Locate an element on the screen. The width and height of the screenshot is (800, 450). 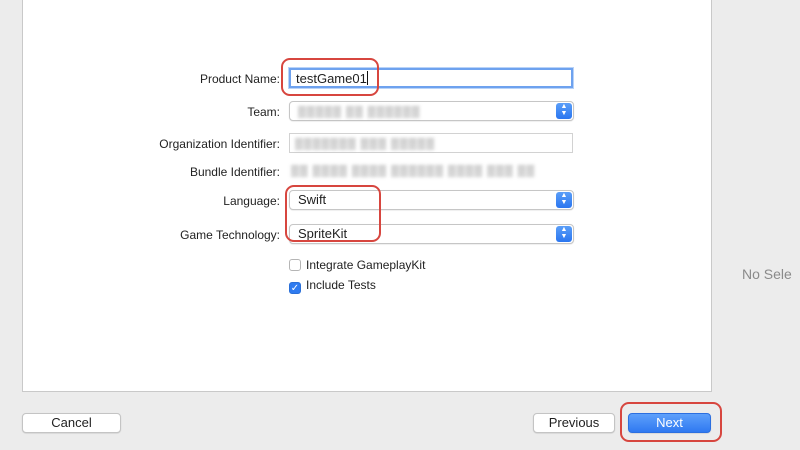
product-name-value: testGame01 is located at coordinates (331, 78).